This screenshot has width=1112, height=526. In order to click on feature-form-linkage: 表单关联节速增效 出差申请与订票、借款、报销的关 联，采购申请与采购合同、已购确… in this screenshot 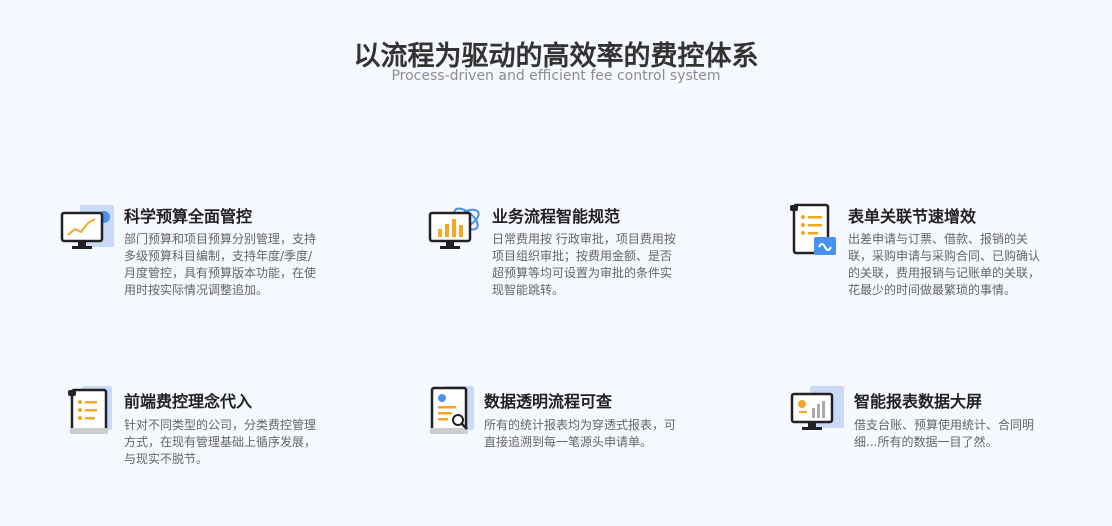, I will do `click(938, 253)`.